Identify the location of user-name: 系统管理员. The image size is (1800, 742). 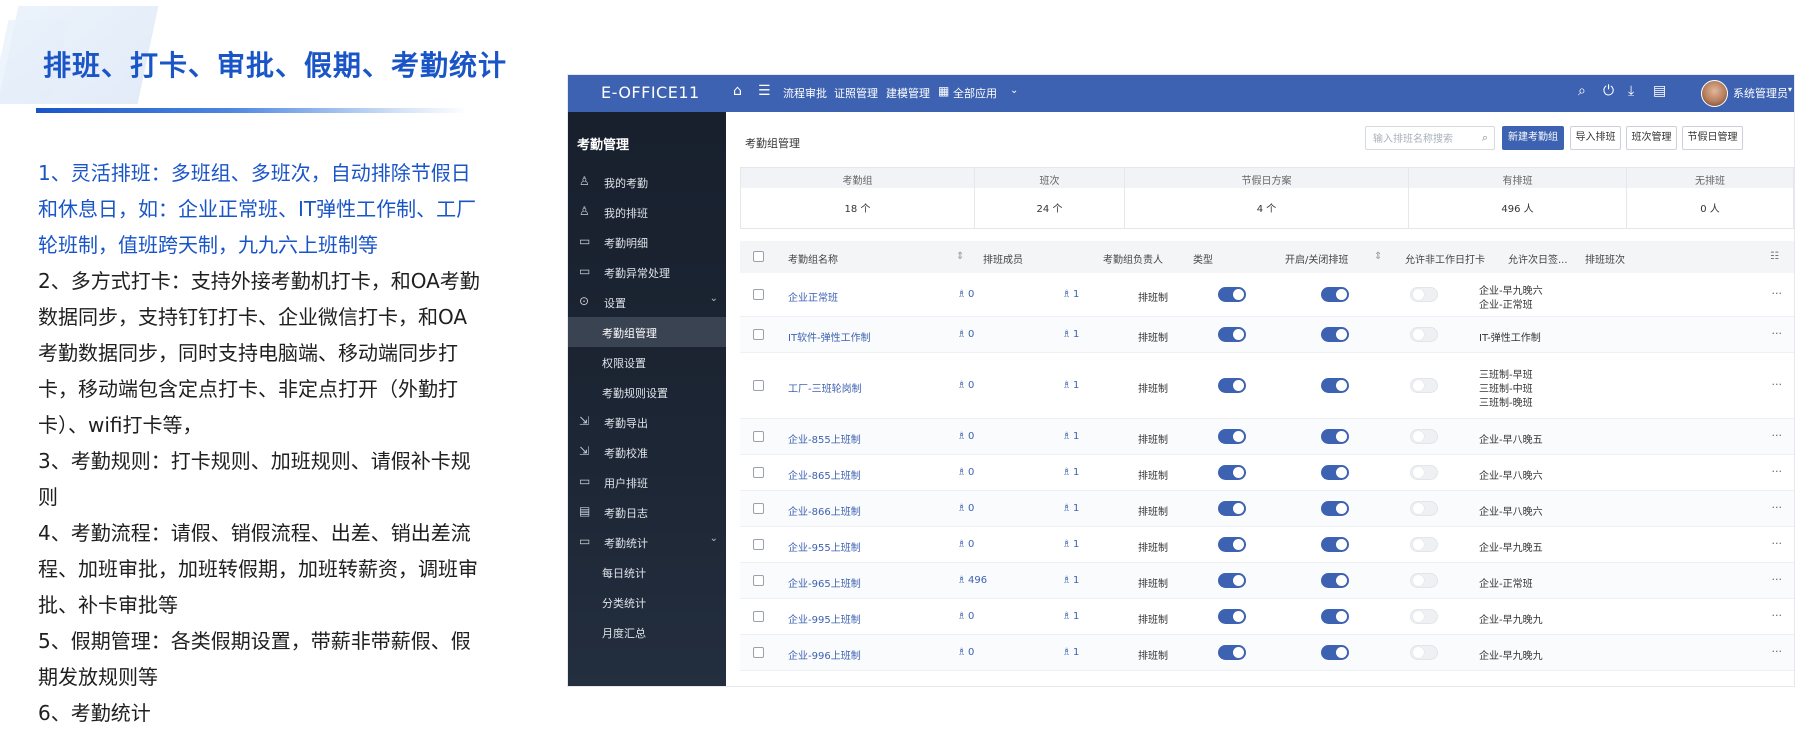
(1760, 93).